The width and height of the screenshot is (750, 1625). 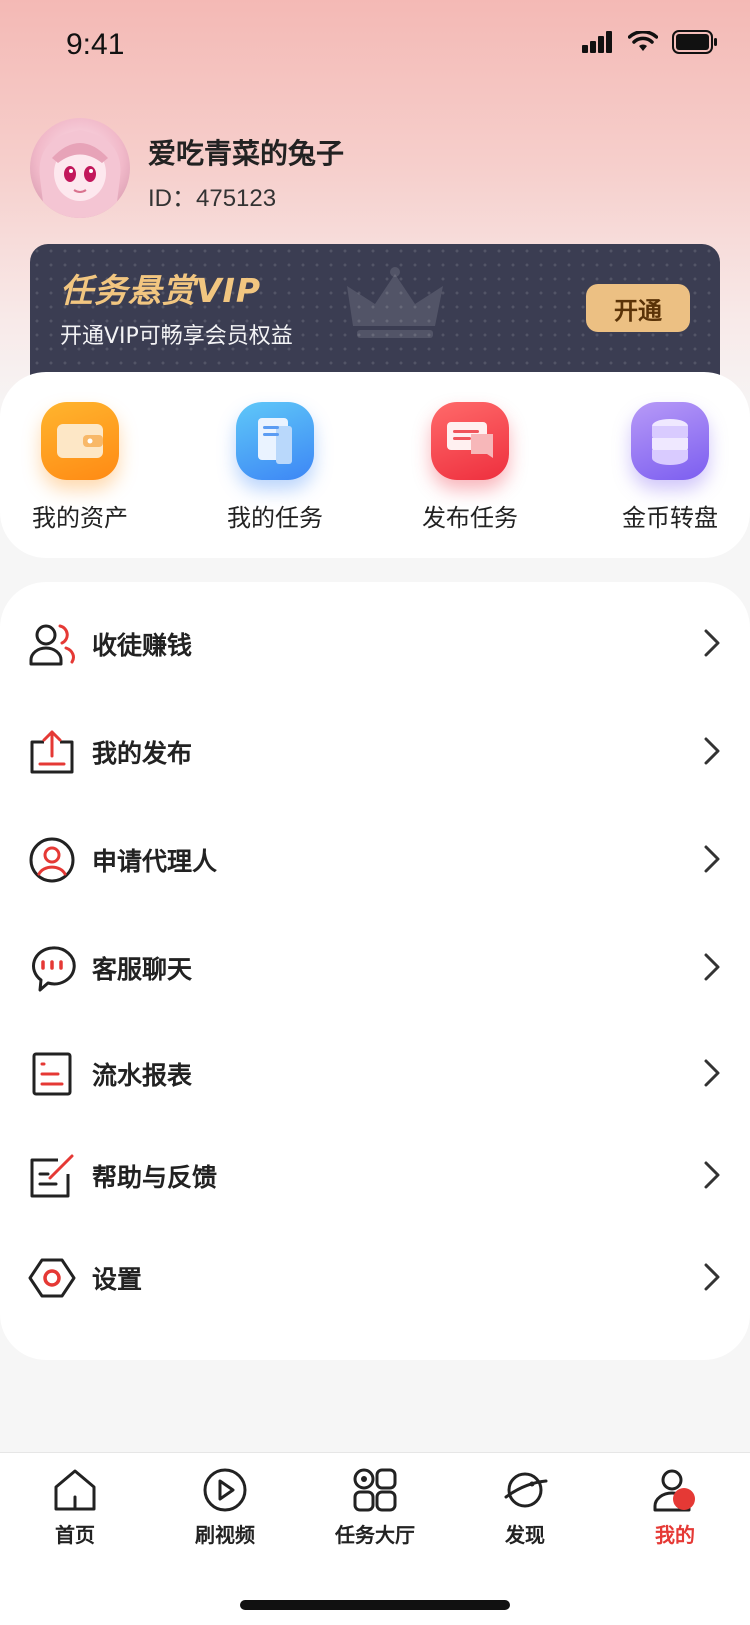 I want to click on quick-action-label: 发布任务, so click(x=470, y=518).